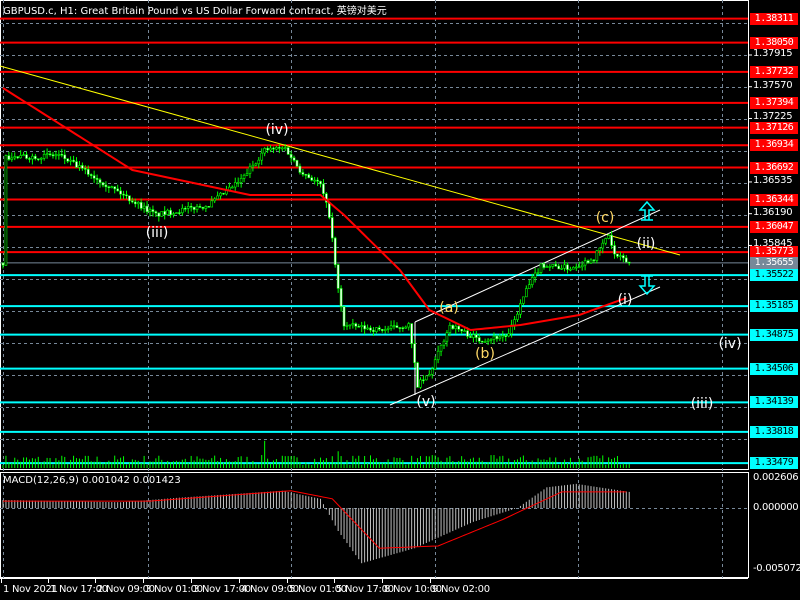 The width and height of the screenshot is (800, 600). What do you see at coordinates (774, 275) in the screenshot?
I see `support-price-label: 1.35522` at bounding box center [774, 275].